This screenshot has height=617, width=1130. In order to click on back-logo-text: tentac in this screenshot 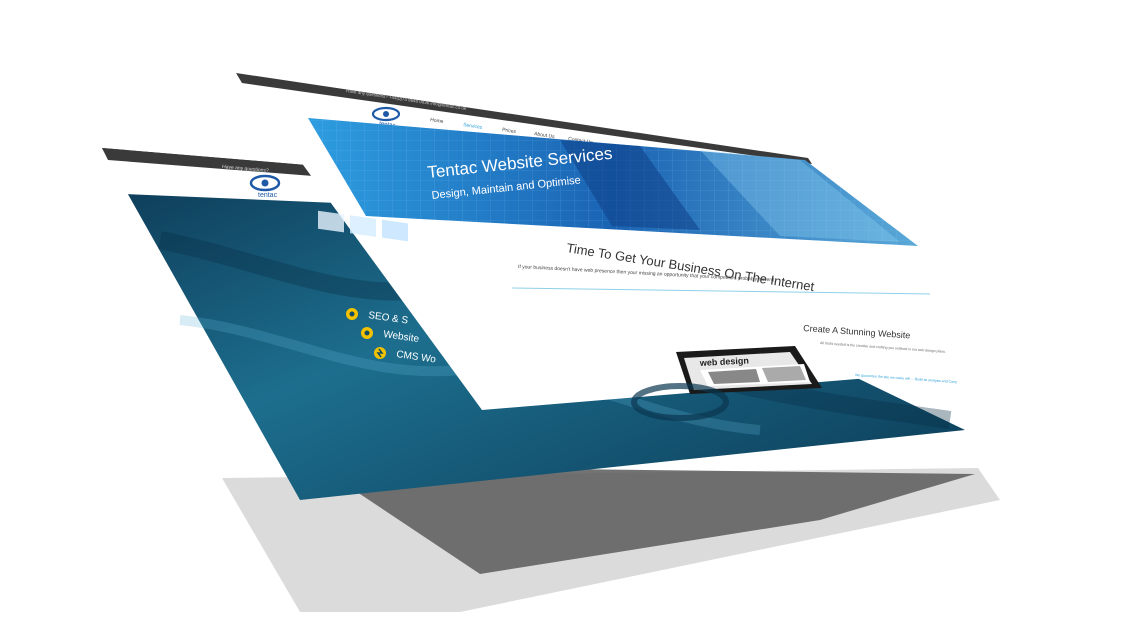, I will do `click(268, 195)`.